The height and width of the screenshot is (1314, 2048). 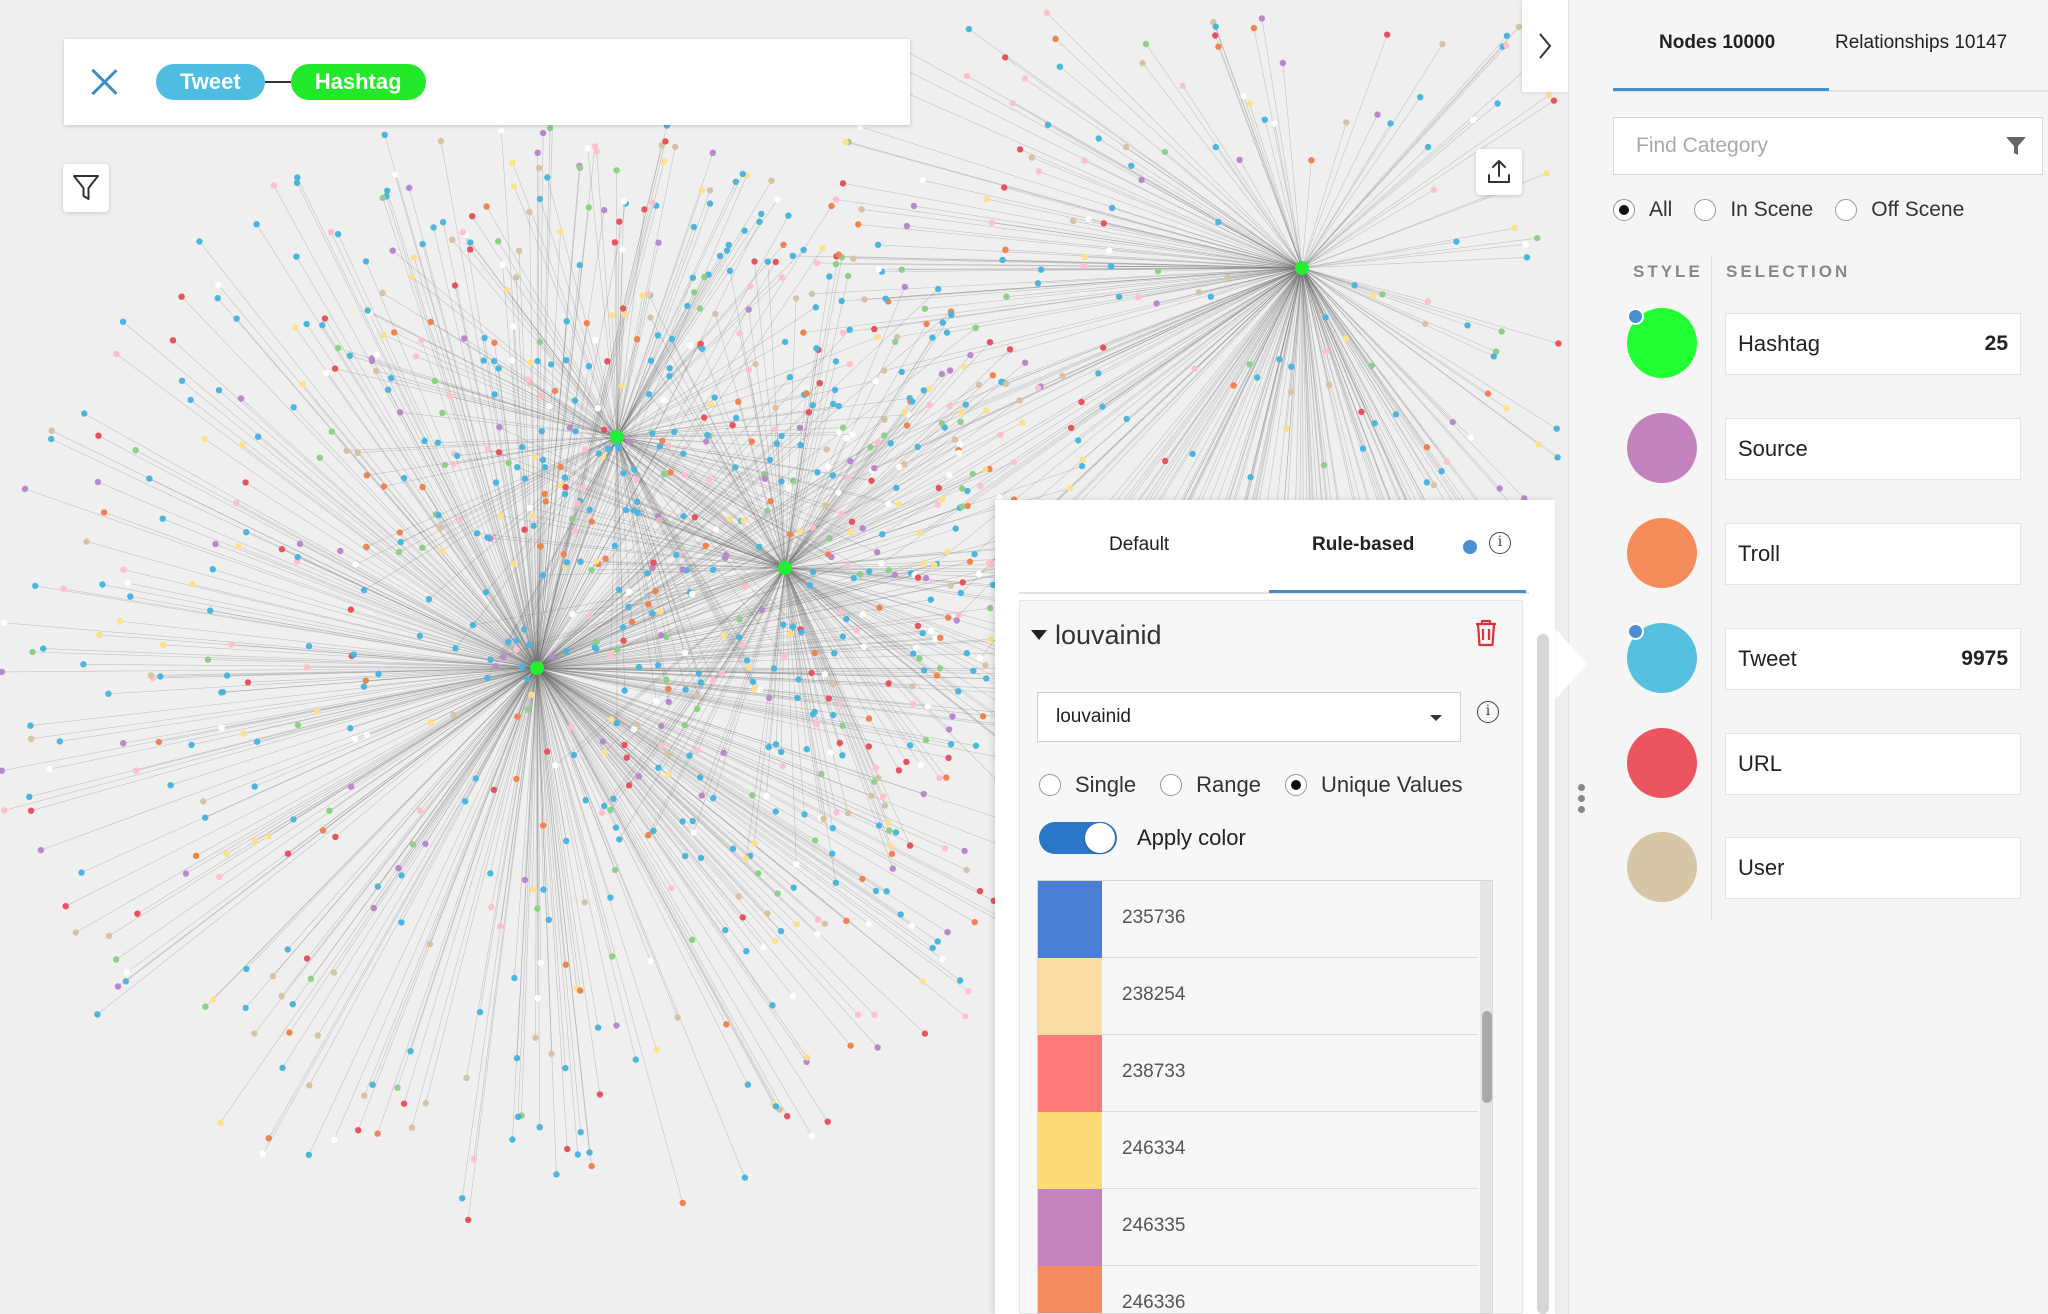 What do you see at coordinates (1392, 784) in the screenshot?
I see `mode-unique-values-label: Unique Values` at bounding box center [1392, 784].